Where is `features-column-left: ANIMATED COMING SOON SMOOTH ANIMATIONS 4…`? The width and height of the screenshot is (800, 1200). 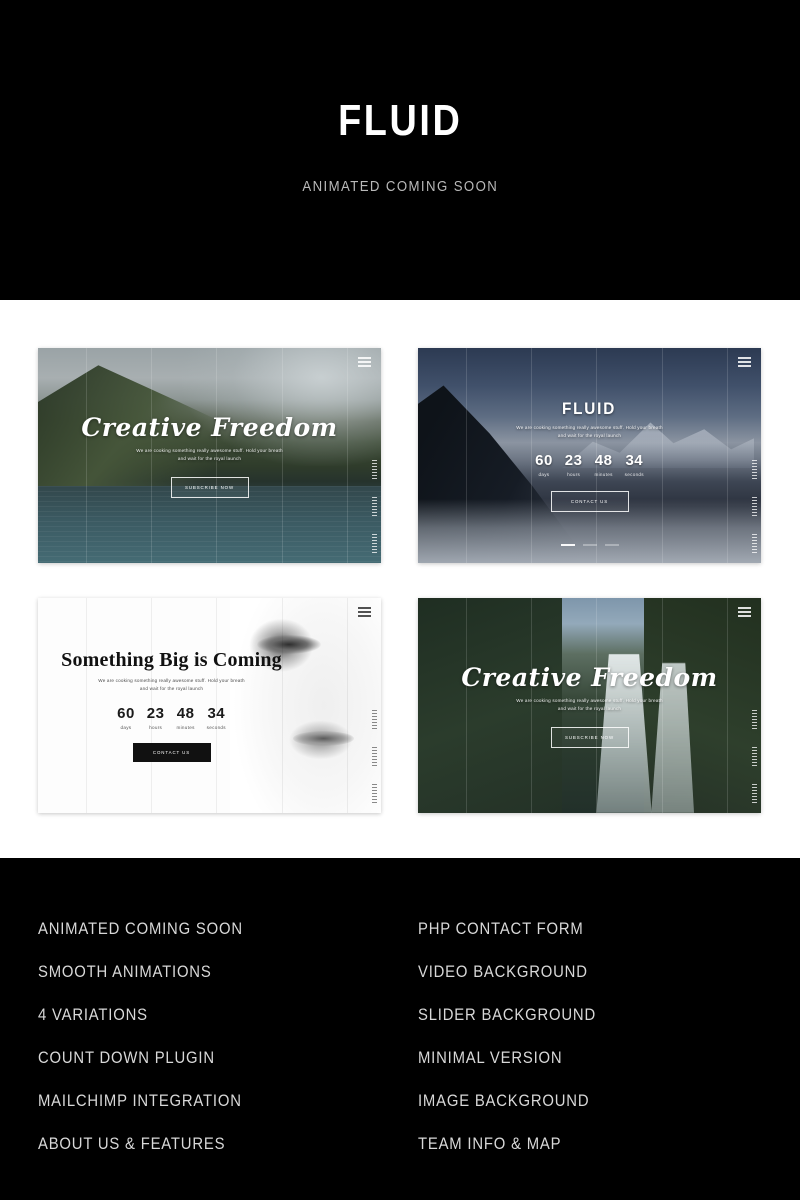 features-column-left: ANIMATED COMING SOON SMOOTH ANIMATIONS 4… is located at coordinates (210, 1054).